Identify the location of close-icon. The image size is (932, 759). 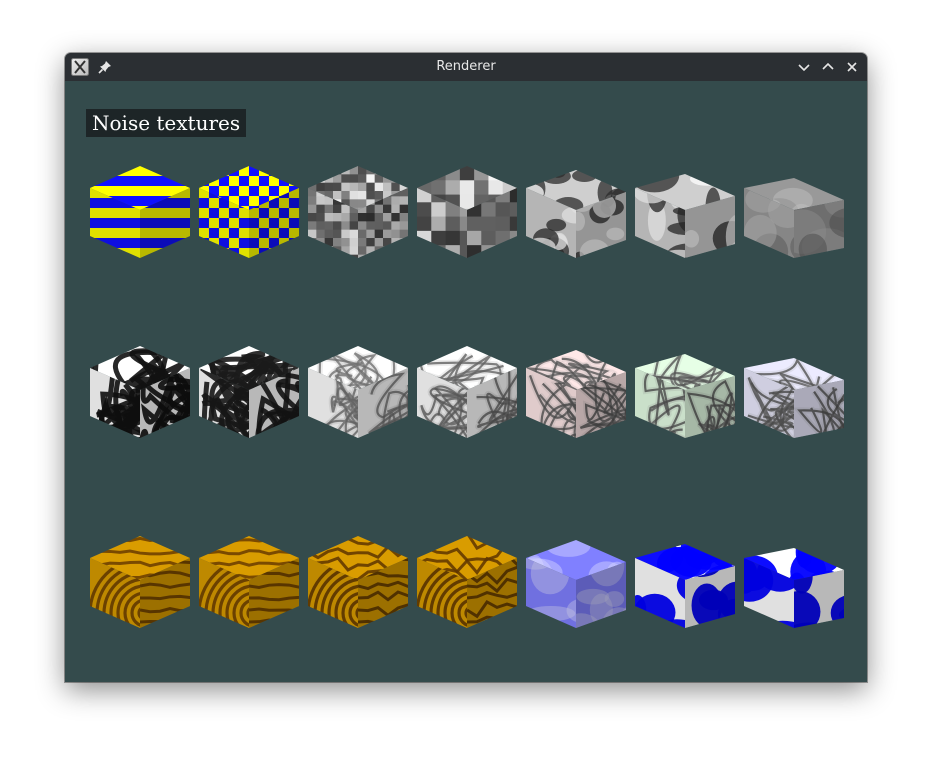
(852, 67).